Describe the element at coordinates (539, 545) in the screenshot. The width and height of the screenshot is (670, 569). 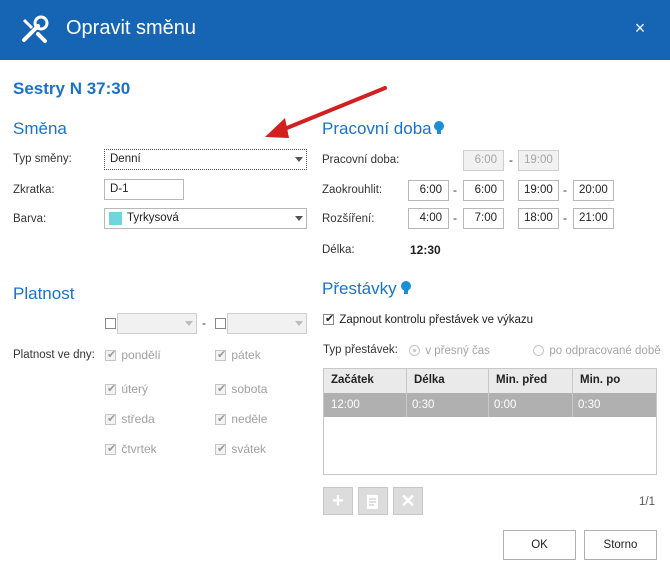
I see `ok-button: OK` at that location.